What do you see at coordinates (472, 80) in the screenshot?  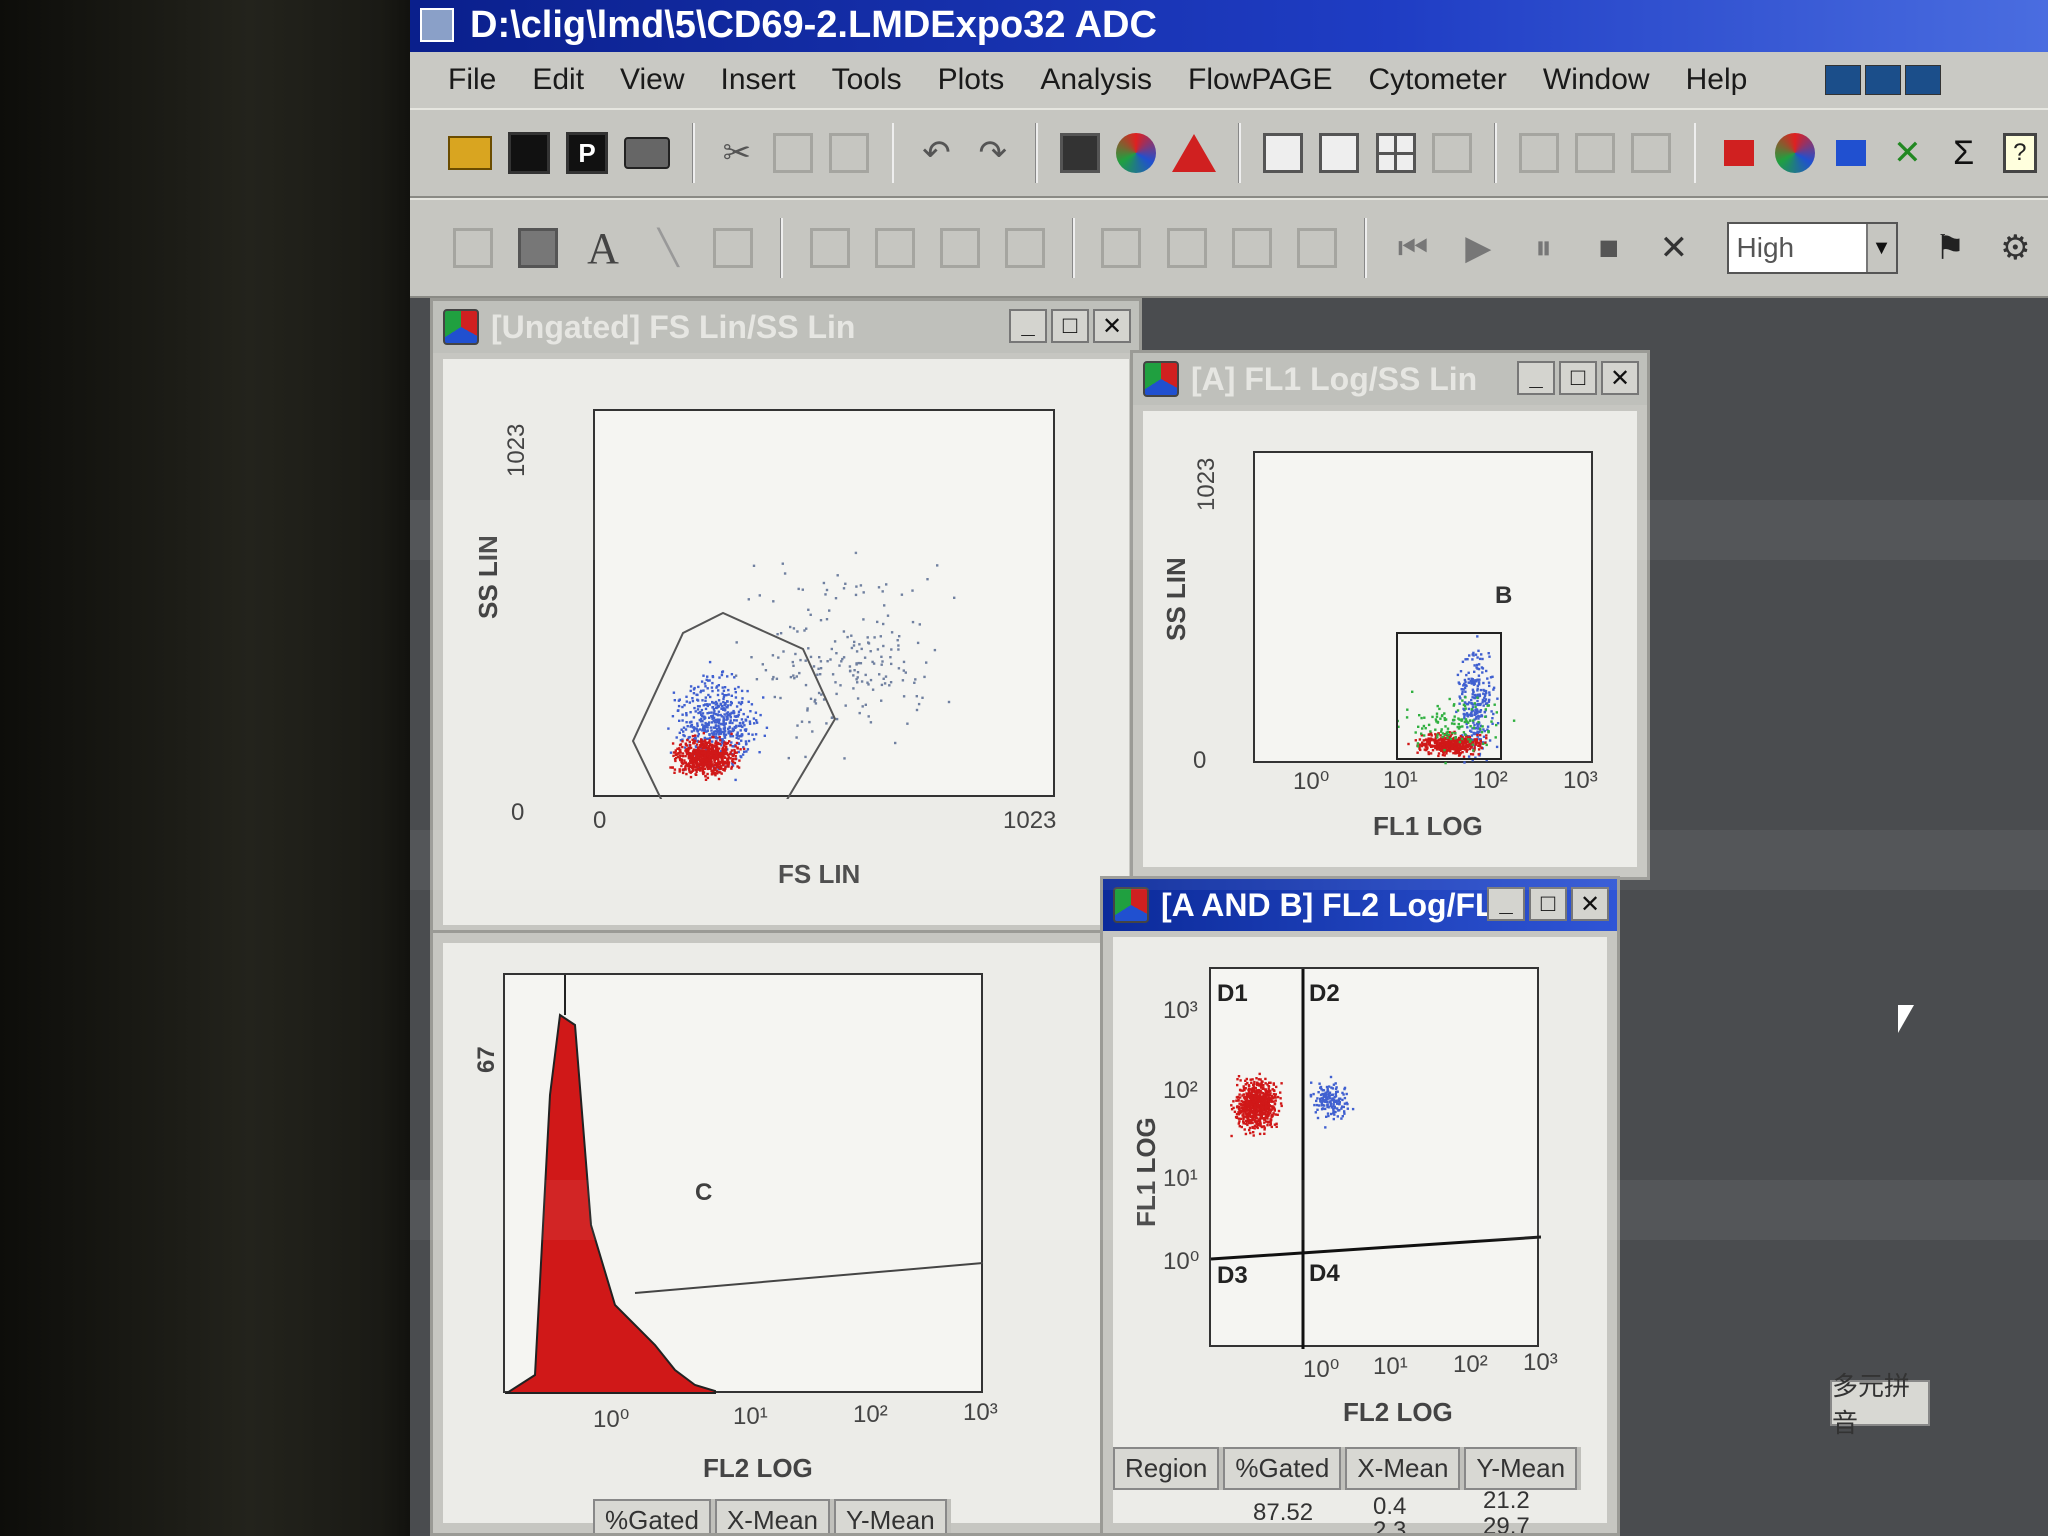 I see `menu-file: File` at bounding box center [472, 80].